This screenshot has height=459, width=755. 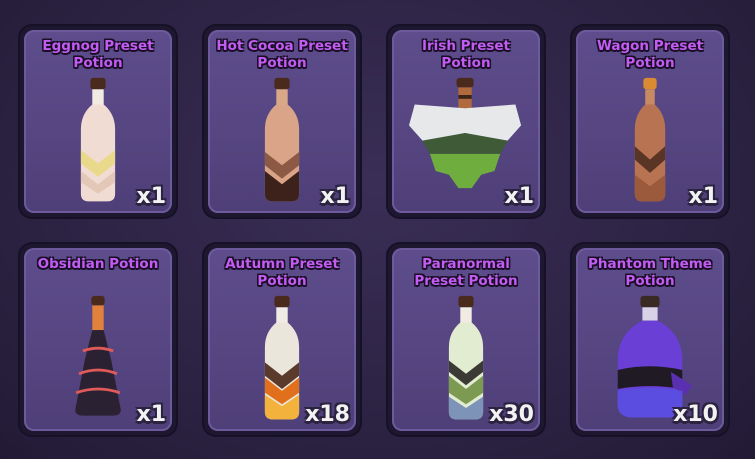 What do you see at coordinates (327, 414) in the screenshot?
I see `item-count: x18` at bounding box center [327, 414].